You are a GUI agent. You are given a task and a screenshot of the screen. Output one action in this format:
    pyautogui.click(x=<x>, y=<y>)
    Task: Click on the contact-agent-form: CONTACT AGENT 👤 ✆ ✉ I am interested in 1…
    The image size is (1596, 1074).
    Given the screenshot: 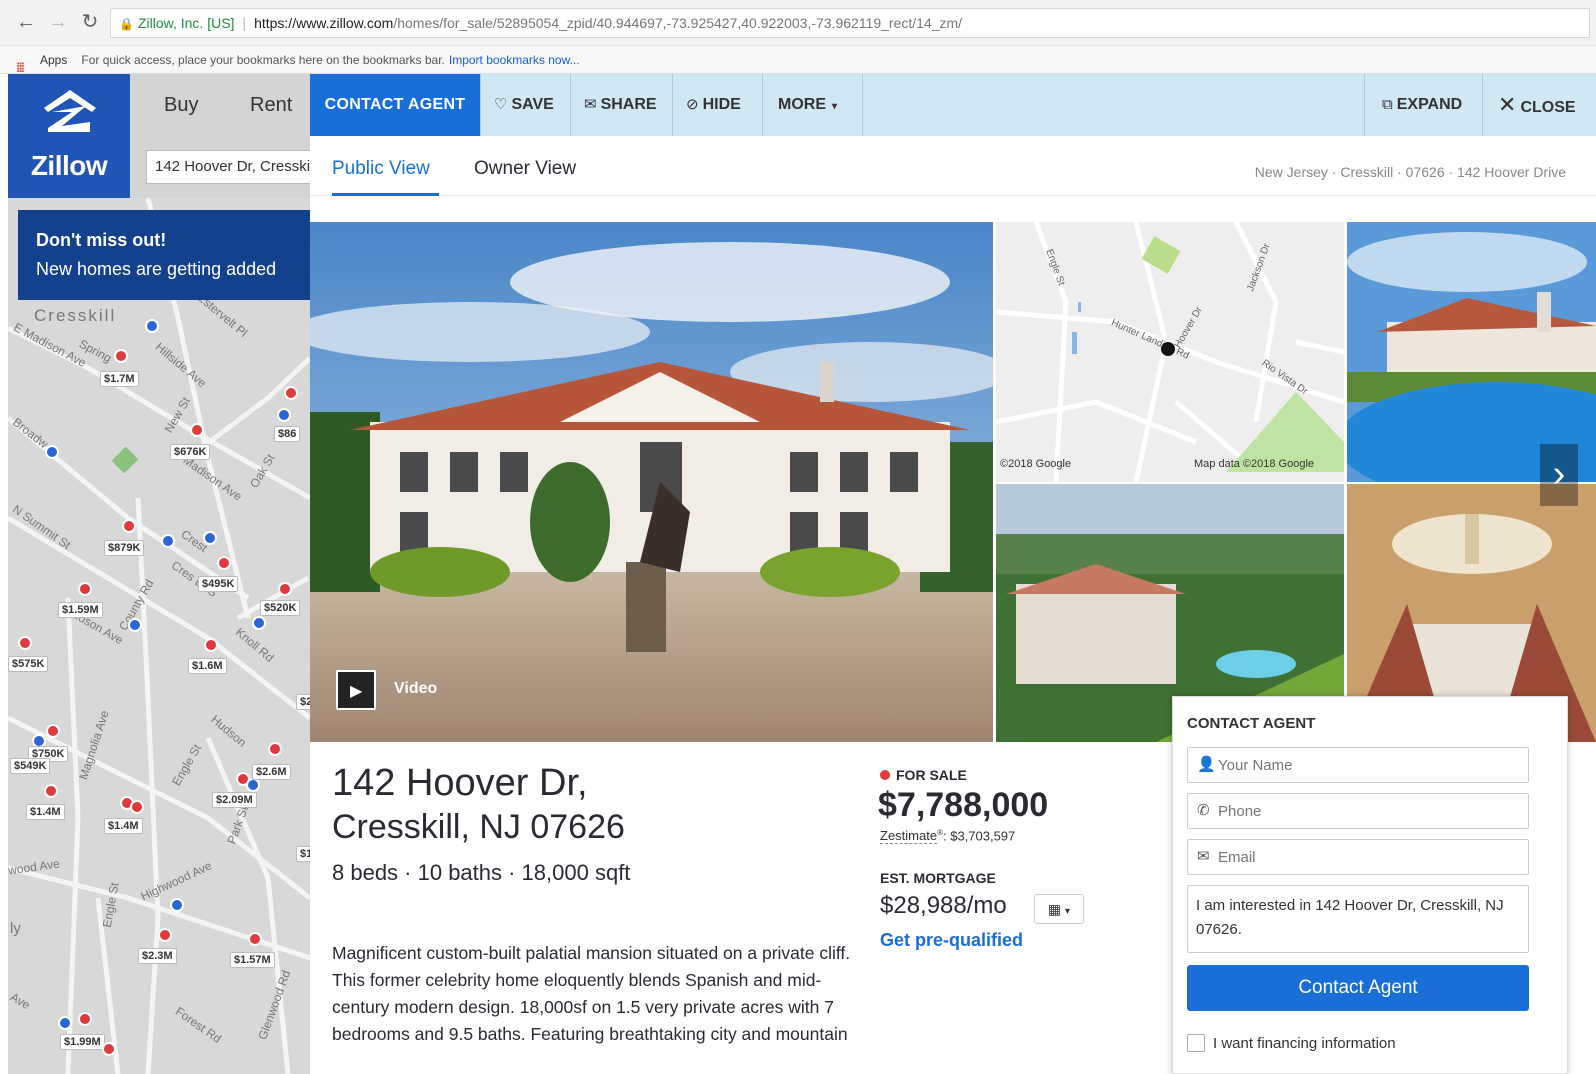 What is the action you would take?
    pyautogui.click(x=1370, y=885)
    